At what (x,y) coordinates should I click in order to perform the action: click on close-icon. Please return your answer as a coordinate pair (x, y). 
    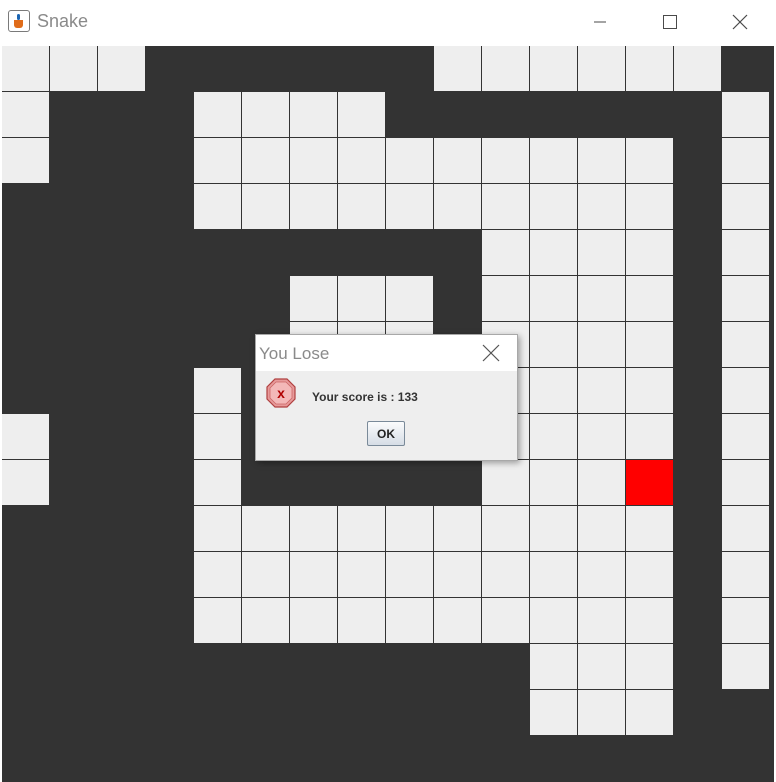
    Looking at the image, I should click on (740, 22).